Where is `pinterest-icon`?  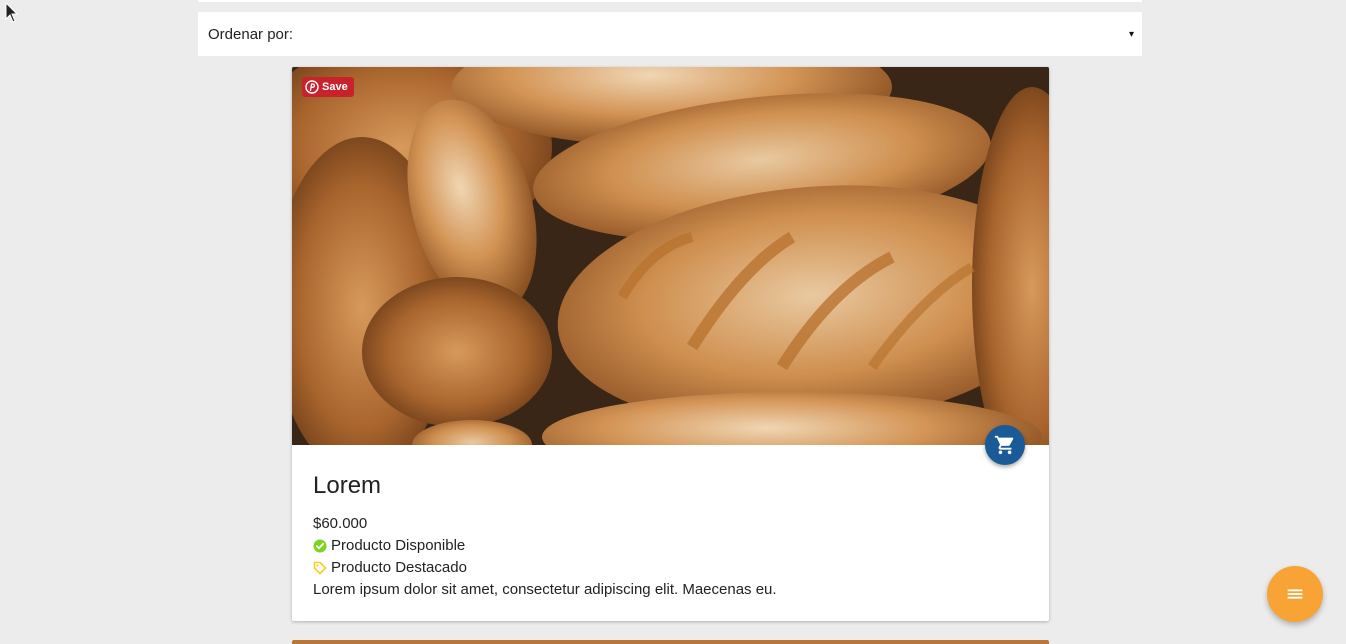 pinterest-icon is located at coordinates (312, 87).